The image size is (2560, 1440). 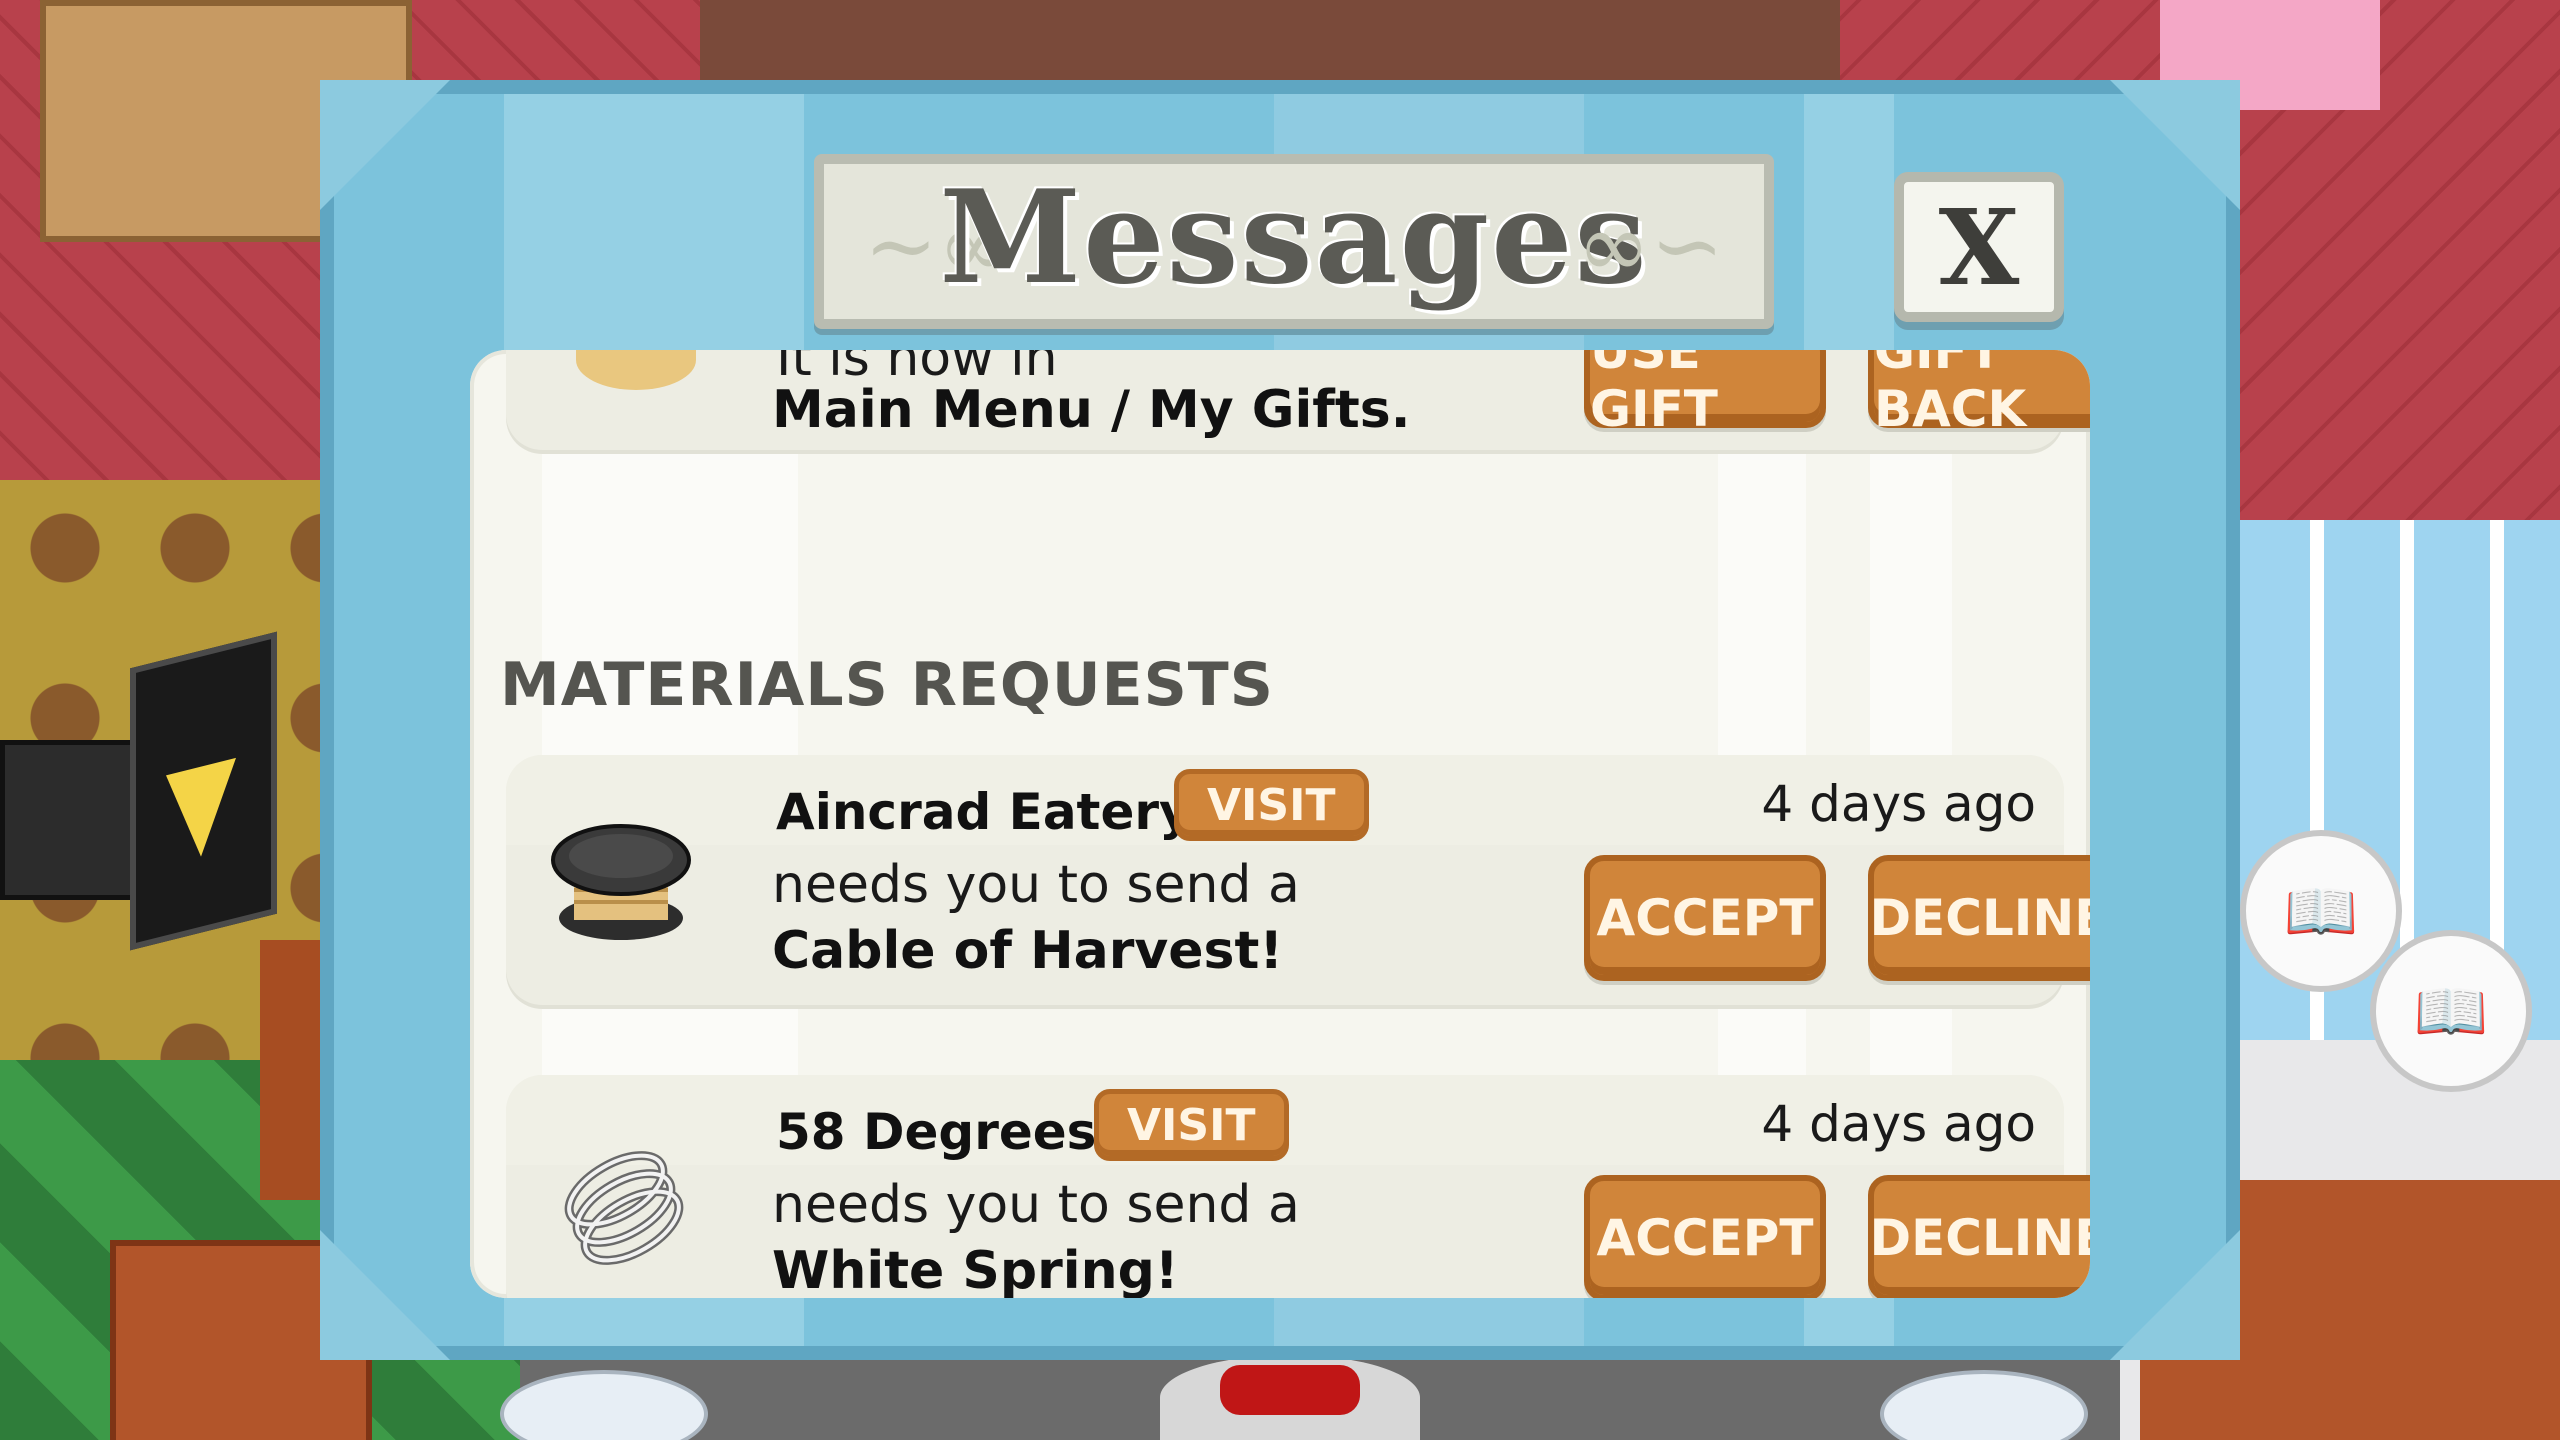 I want to click on title-plate: ~∞ Messages ~∞, so click(x=1294, y=241).